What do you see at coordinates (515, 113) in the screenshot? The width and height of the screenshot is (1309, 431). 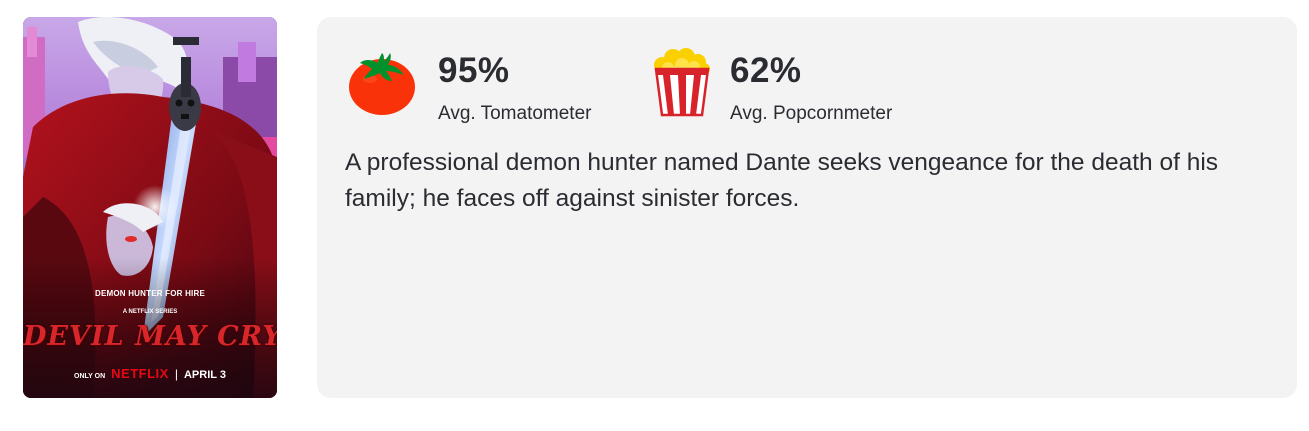 I see `tomatometer-label: Avg. Tomatometer` at bounding box center [515, 113].